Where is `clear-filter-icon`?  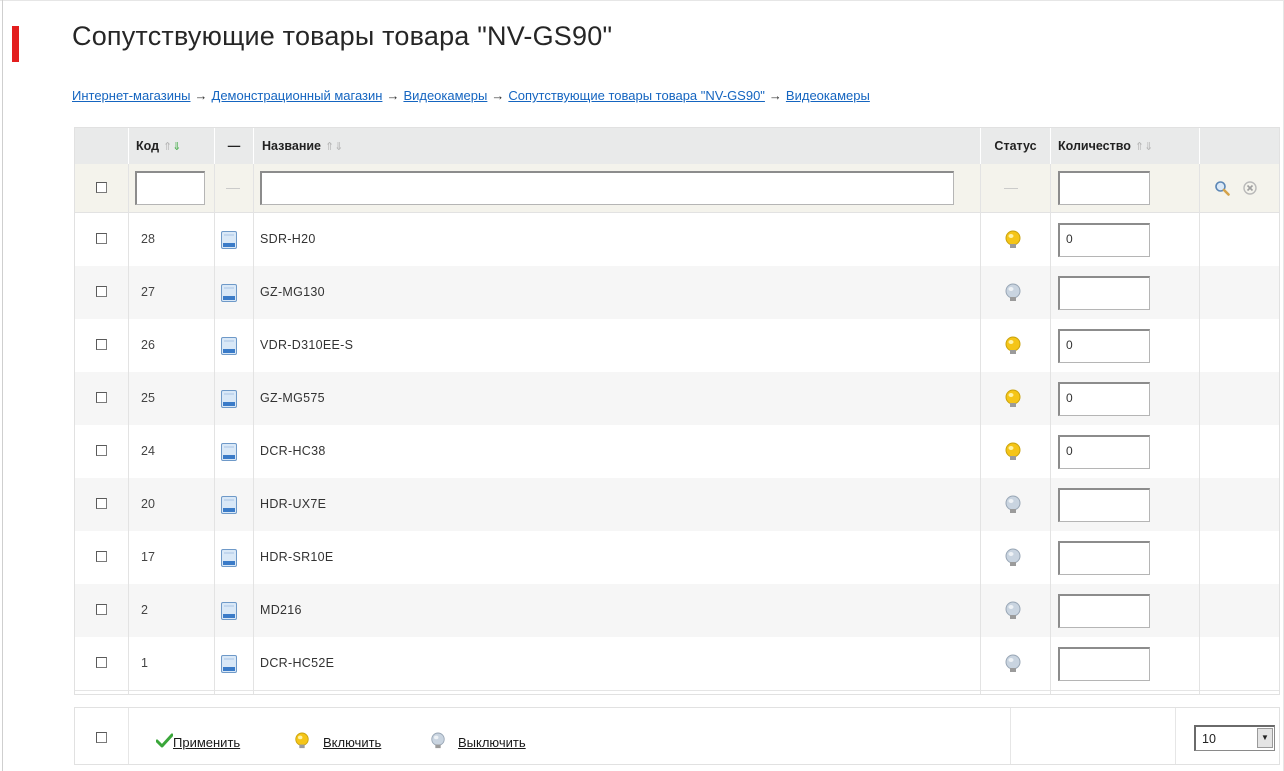 clear-filter-icon is located at coordinates (1250, 188).